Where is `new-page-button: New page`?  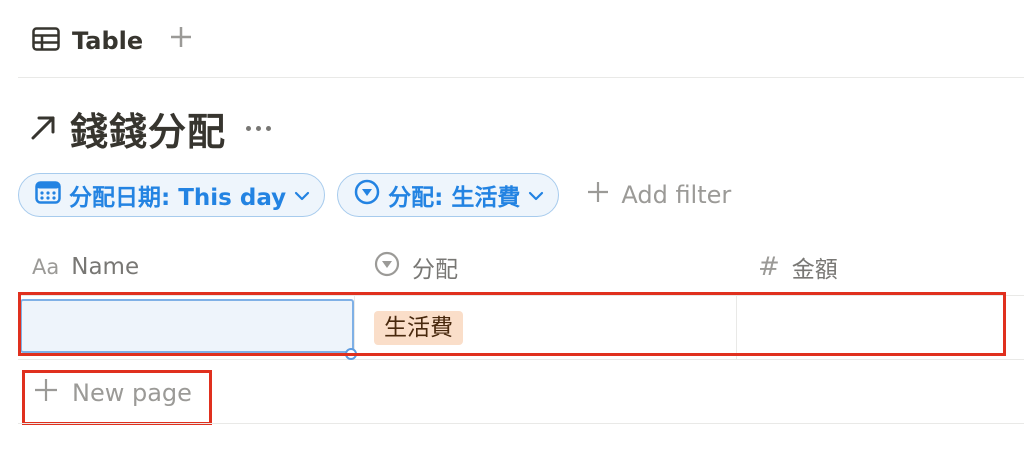
new-page-button: New page is located at coordinates (113, 393).